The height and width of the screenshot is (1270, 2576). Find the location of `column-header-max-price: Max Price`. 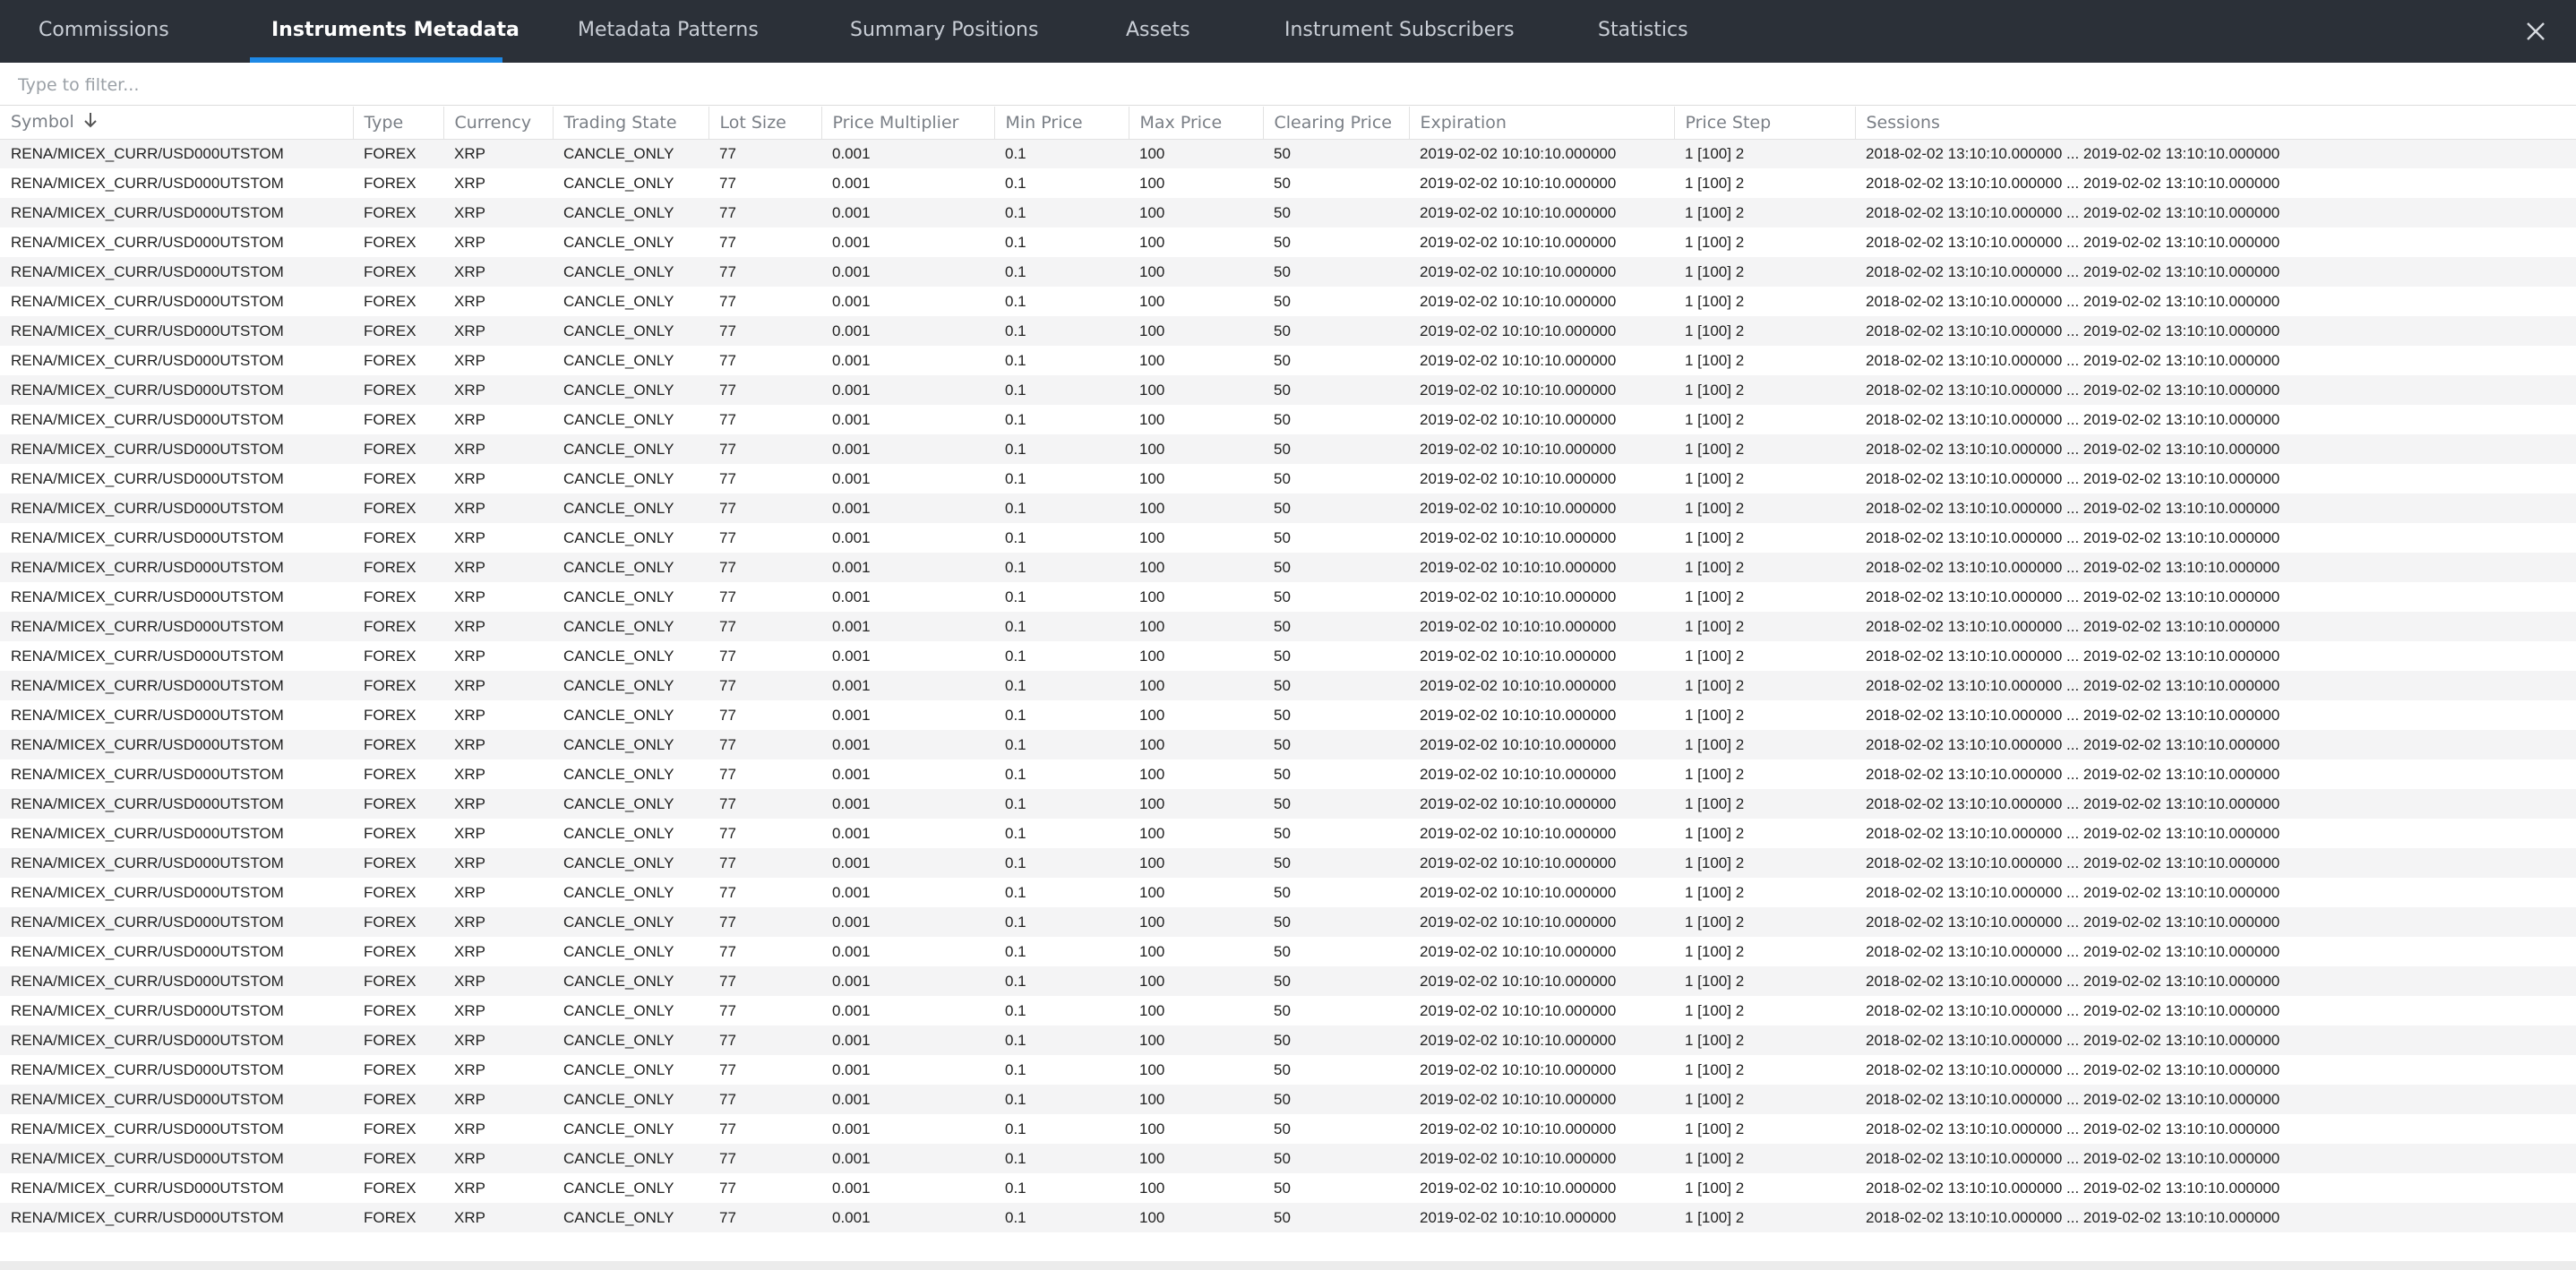

column-header-max-price: Max Price is located at coordinates (1196, 124).